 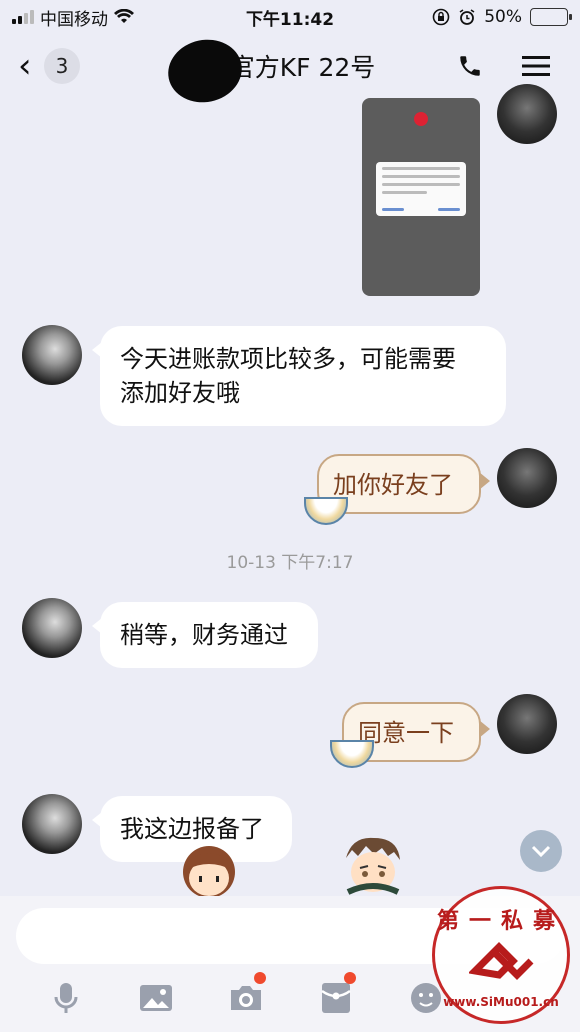 I want to click on battery-percent: 50%, so click(x=503, y=17).